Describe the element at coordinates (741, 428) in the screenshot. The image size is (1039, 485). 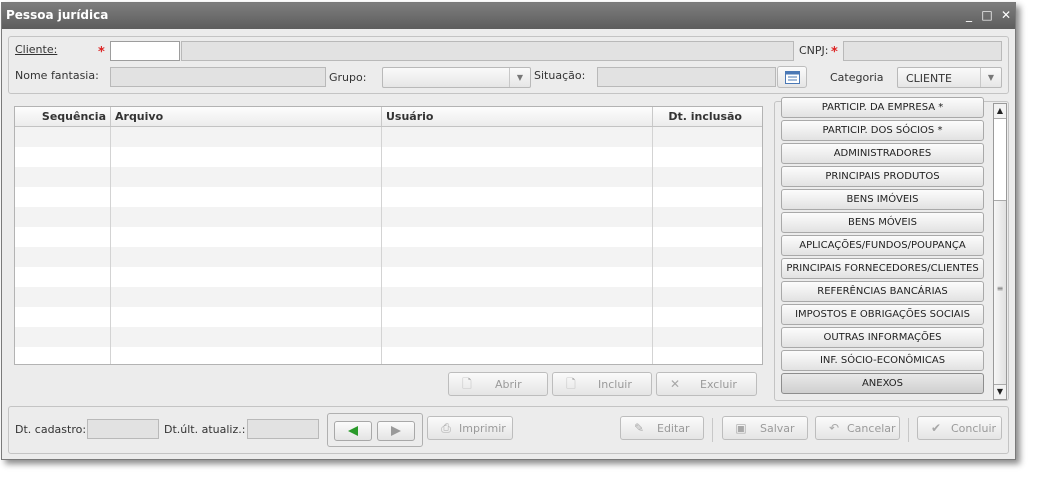
I see `save-icon: ▣` at that location.